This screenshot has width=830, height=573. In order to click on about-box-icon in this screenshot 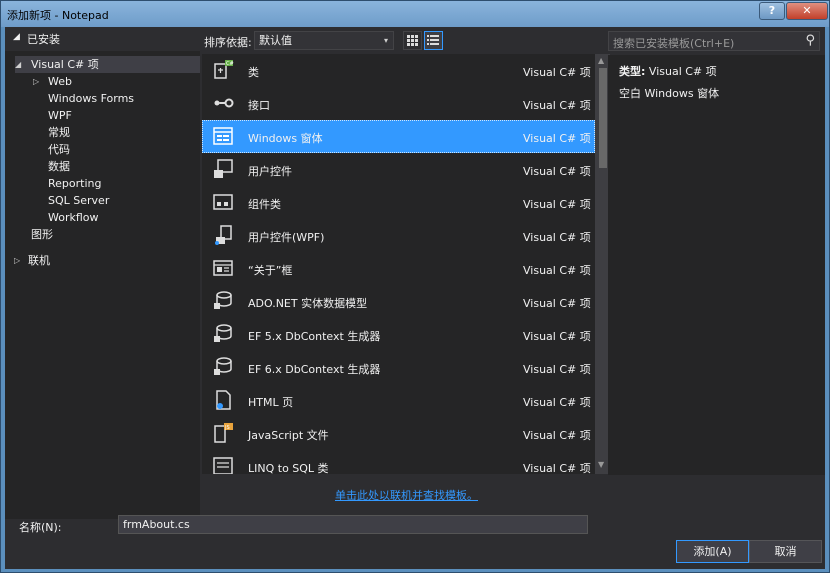, I will do `click(223, 268)`.